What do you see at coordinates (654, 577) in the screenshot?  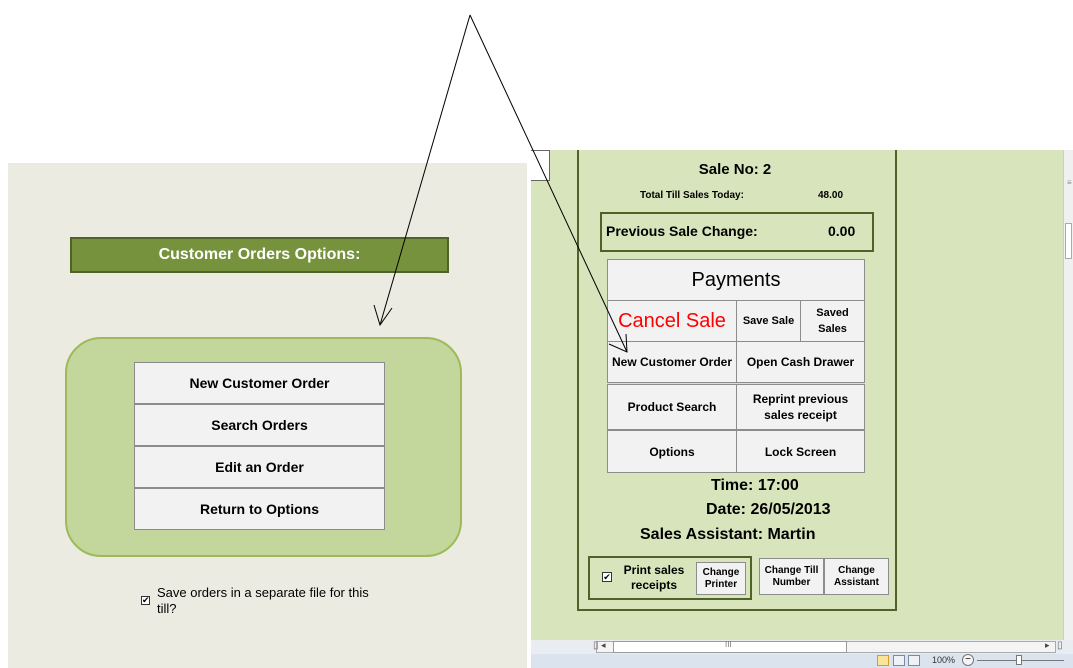 I see `print-receipts-label: Print sales receipts` at bounding box center [654, 577].